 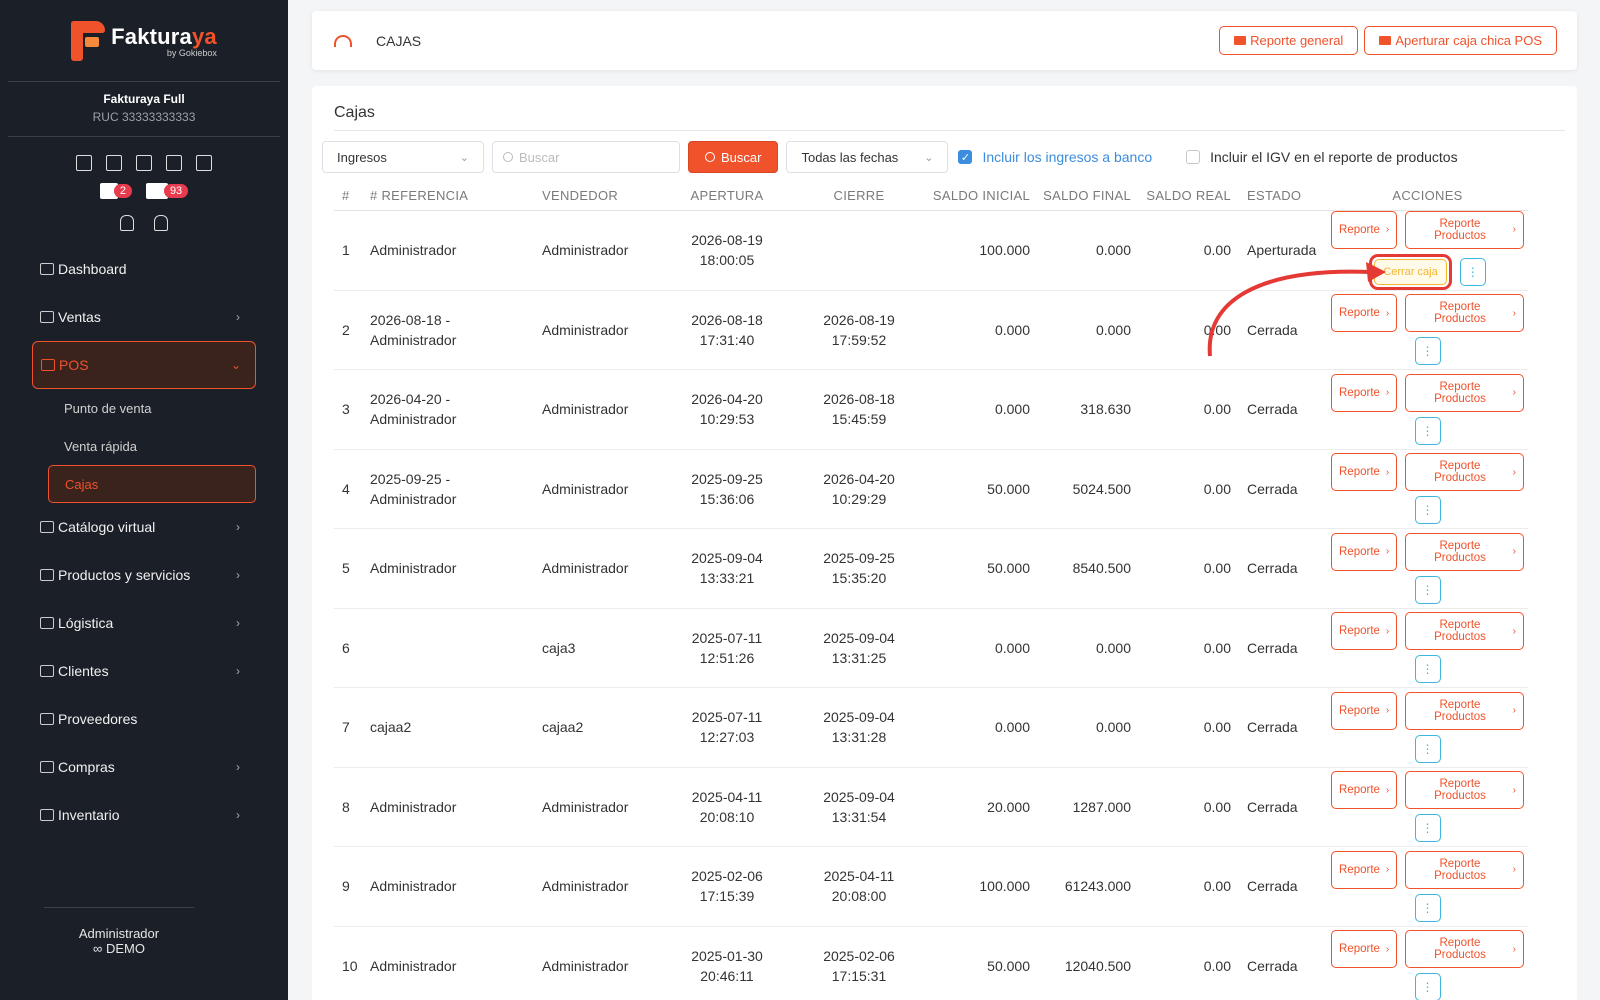 I want to click on sidebar-item-label: Proveedores, so click(x=98, y=719).